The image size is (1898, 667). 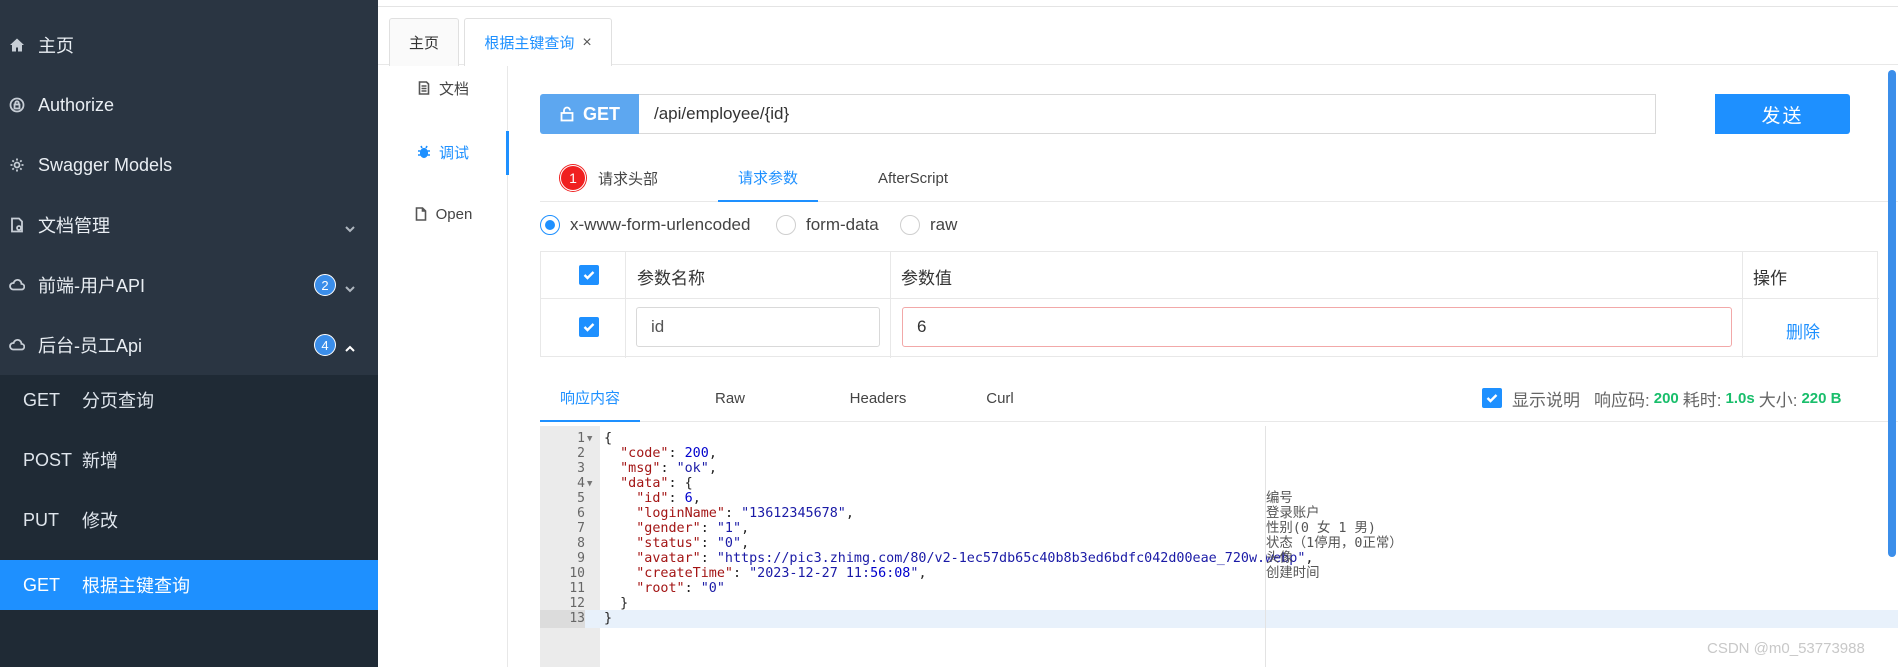 I want to click on tab-label: 调试, so click(x=453, y=153).